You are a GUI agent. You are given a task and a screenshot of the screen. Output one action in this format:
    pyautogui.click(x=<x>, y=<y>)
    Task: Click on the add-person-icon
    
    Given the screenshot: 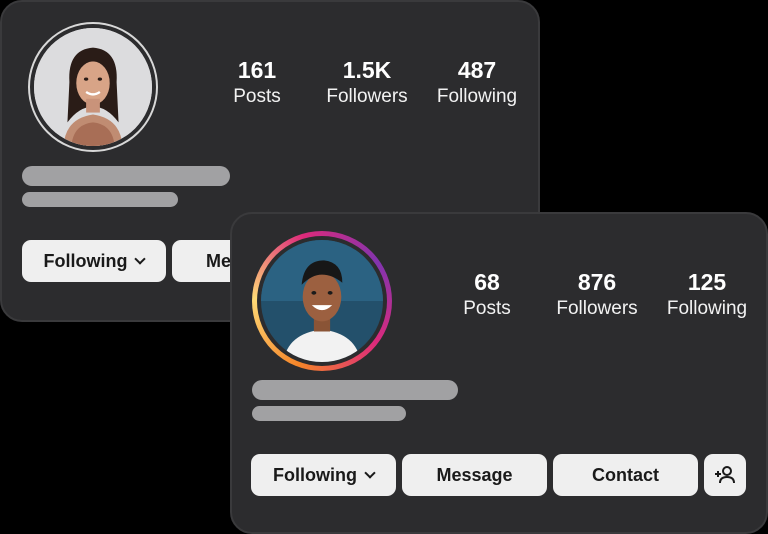 What is the action you would take?
    pyautogui.click(x=725, y=475)
    